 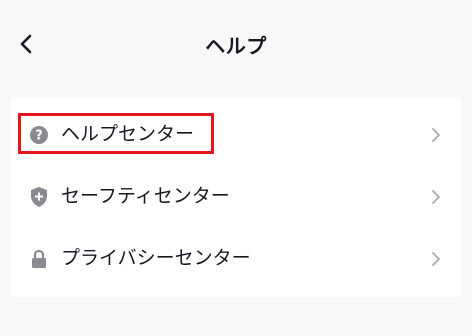 What do you see at coordinates (39, 259) in the screenshot?
I see `lock-icon` at bounding box center [39, 259].